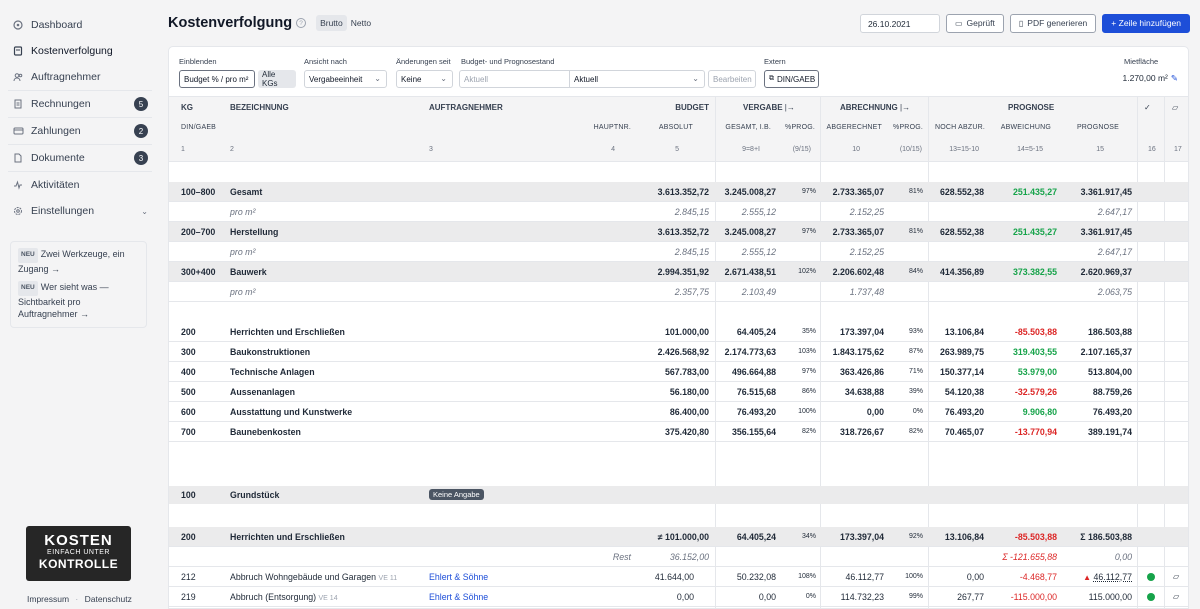  Describe the element at coordinates (80, 51) in the screenshot. I see `sidebar-item-kostenverfolgung: Kostenverfolgung` at that location.